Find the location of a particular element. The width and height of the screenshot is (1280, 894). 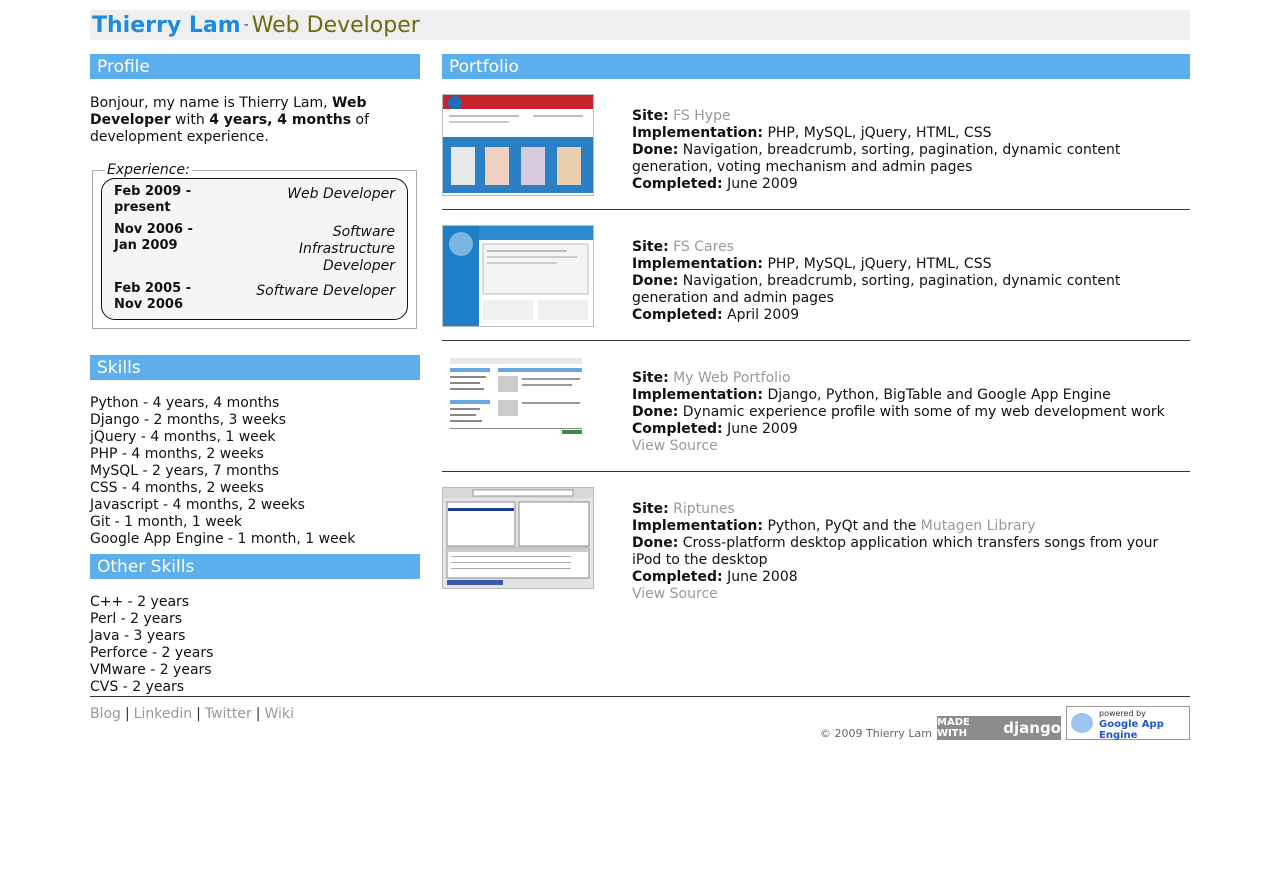

intro-text-2: with is located at coordinates (190, 120).